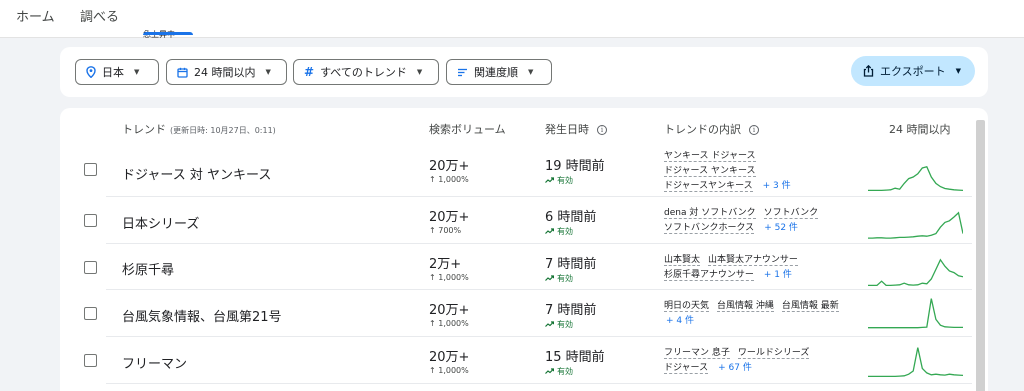 Image resolution: width=1024 pixels, height=391 pixels. I want to click on category-filter-label: すべてのトレンド, so click(363, 72).